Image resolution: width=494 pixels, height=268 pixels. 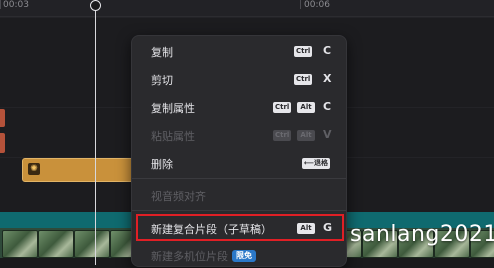 I want to click on menu-item-copy-attributes: 复制属性 Ctrl Alt C, so click(x=239, y=108).